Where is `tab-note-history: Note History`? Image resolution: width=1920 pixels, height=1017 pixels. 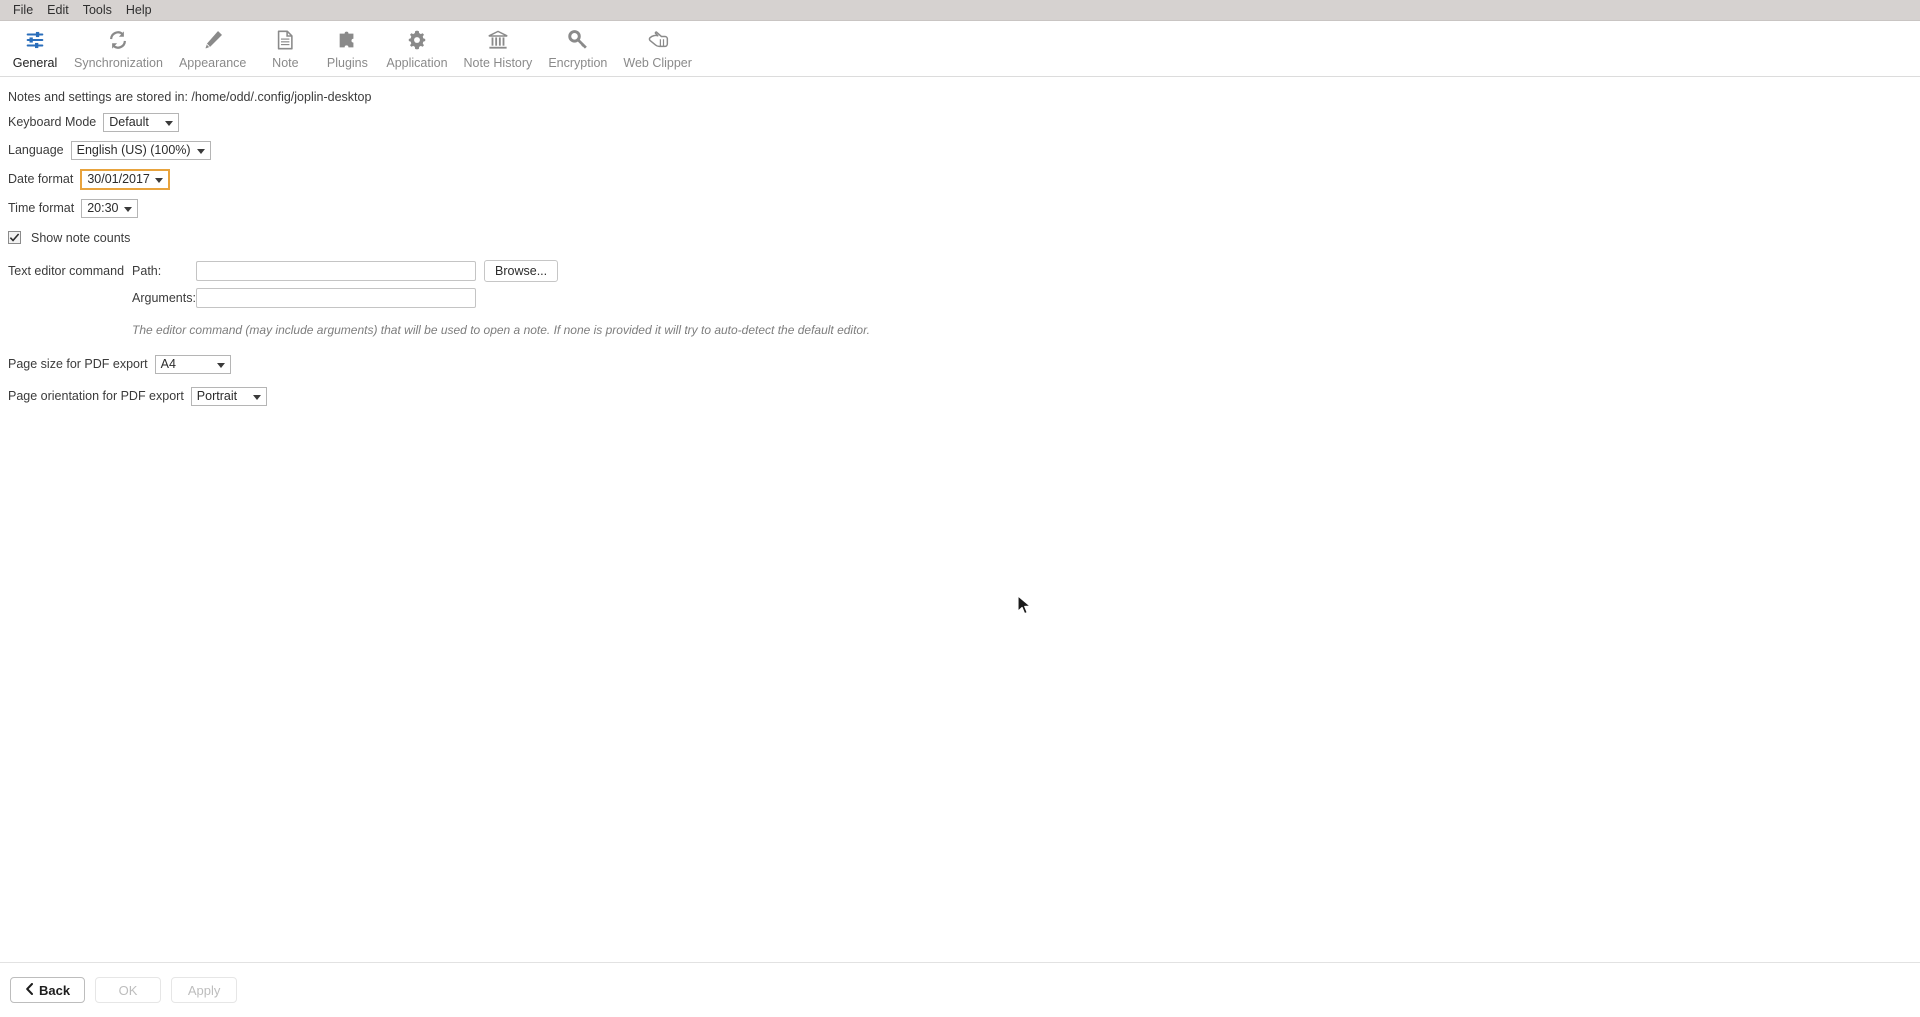
tab-note-history: Note History is located at coordinates (498, 49).